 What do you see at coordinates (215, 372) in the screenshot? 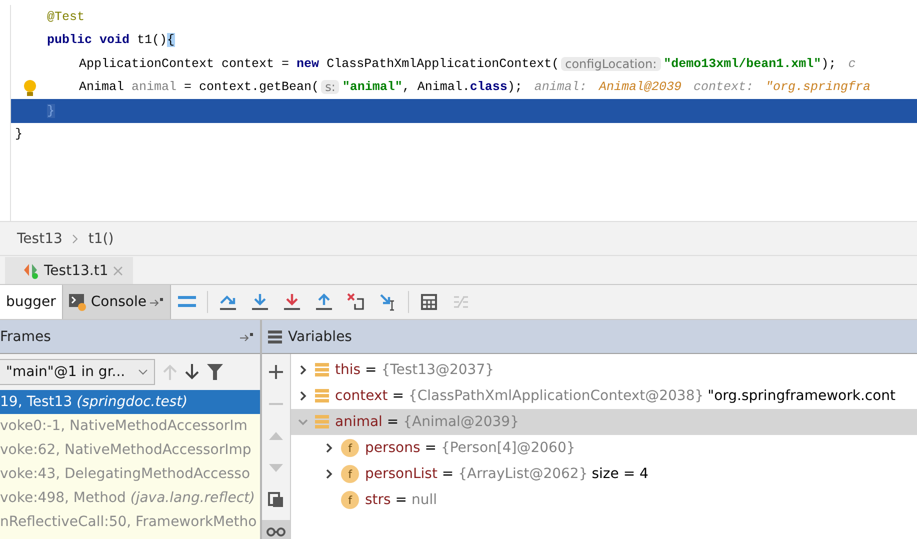
I see `filter-icon` at bounding box center [215, 372].